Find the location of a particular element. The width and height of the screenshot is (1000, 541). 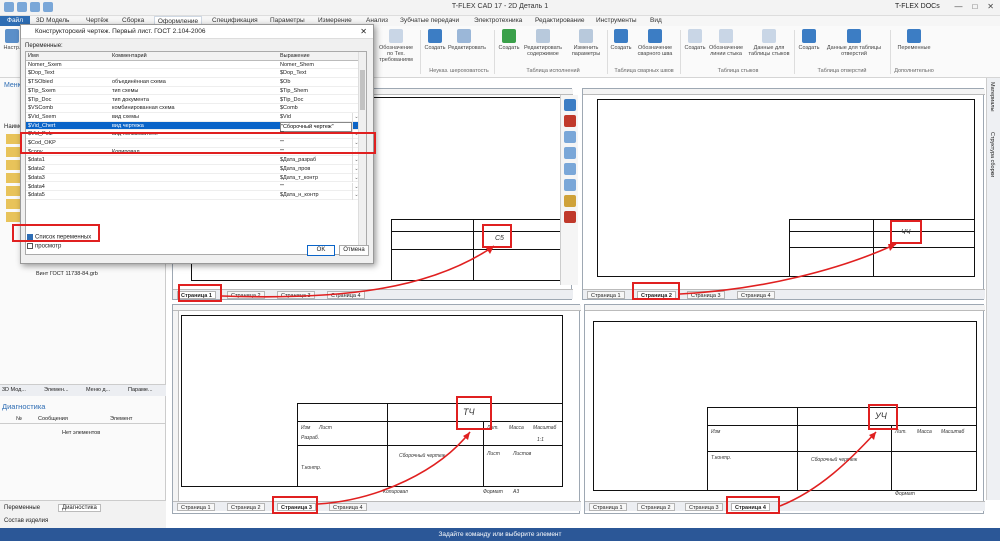

table-row: $Dop_Text $Dop_Text is located at coordinates (193, 74).